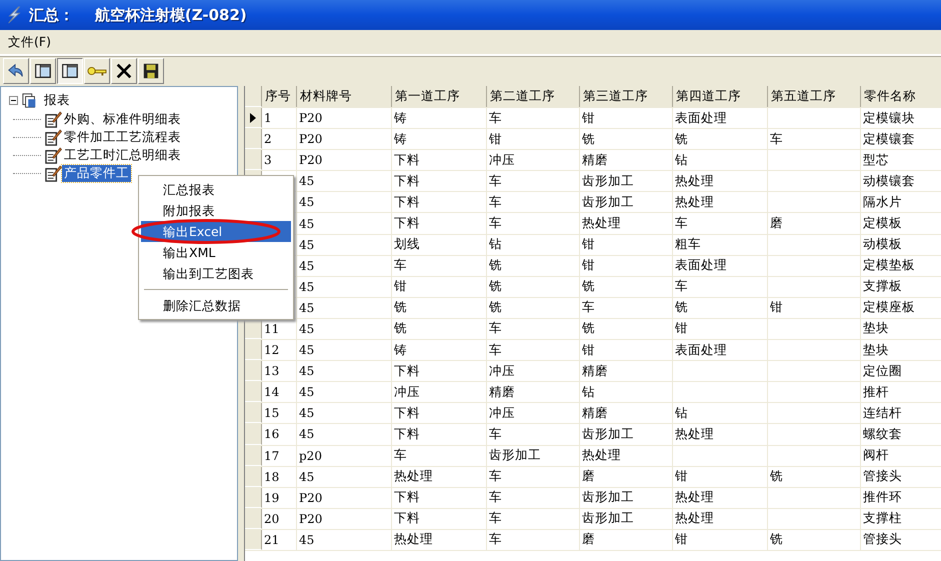 The width and height of the screenshot is (941, 561). What do you see at coordinates (876, 455) in the screenshot?
I see `table-cell: 阀杆` at bounding box center [876, 455].